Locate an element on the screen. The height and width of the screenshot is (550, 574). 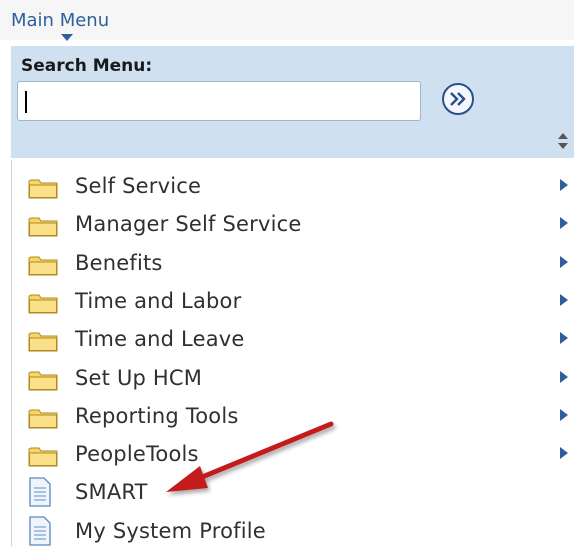
double-chevron-right-icon is located at coordinates (458, 99).